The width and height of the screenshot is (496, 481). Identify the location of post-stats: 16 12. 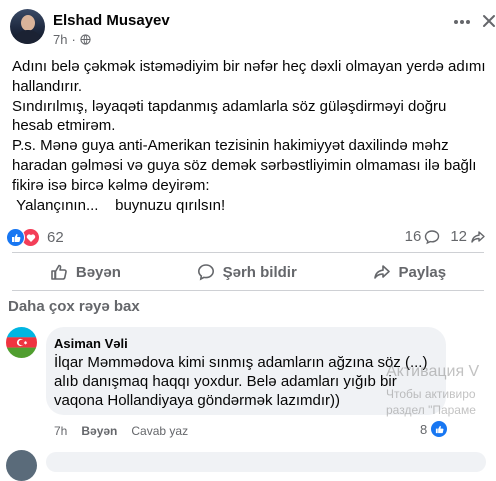
(445, 236).